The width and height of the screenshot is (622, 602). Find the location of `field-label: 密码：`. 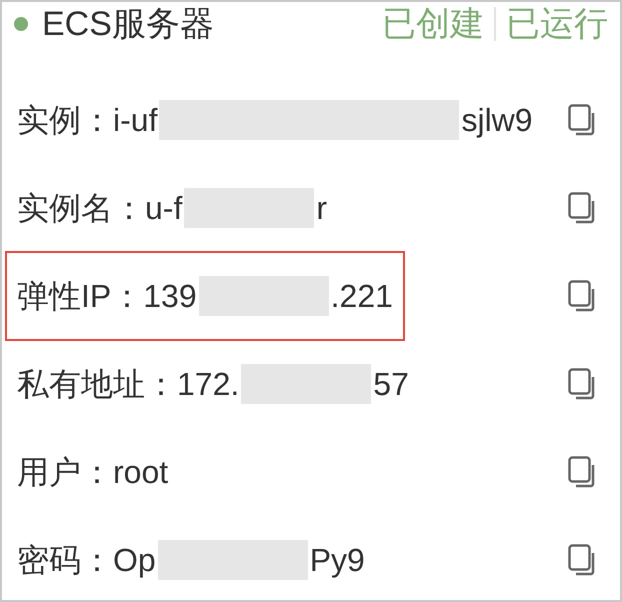

field-label: 密码： is located at coordinates (65, 560).